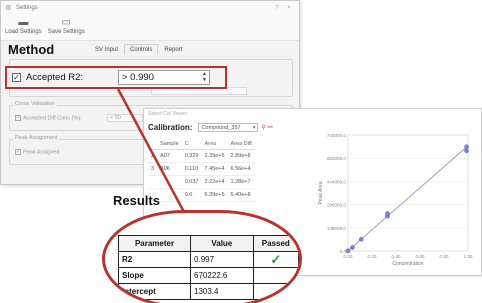  Describe the element at coordinates (23, 32) in the screenshot. I see `load-settings-label: Load Settings` at that location.